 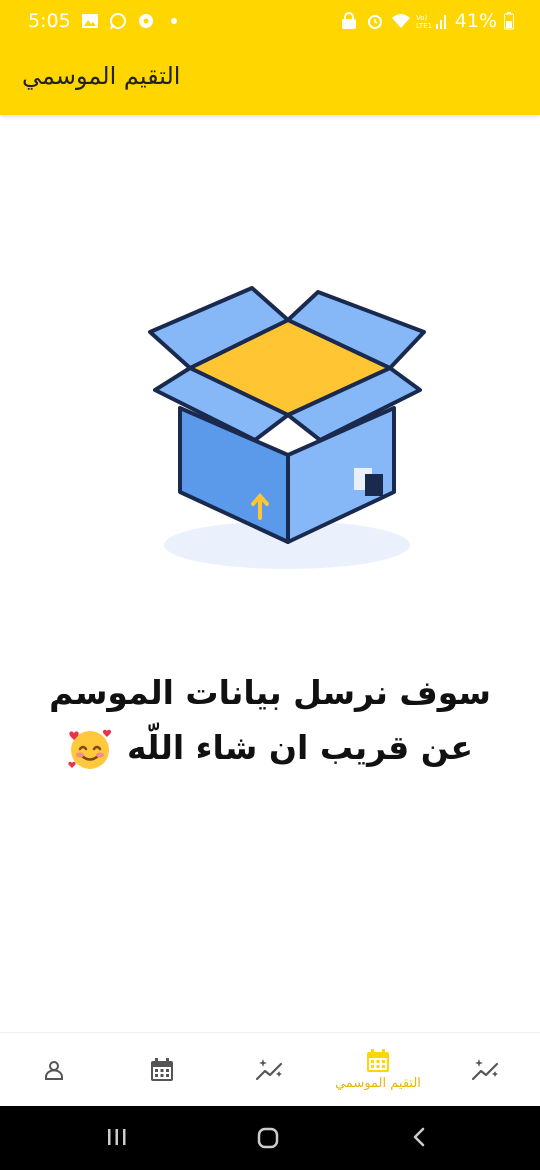 What do you see at coordinates (378, 1083) in the screenshot?
I see `nav-label-seasonal-rating: التقيم الموسمي` at bounding box center [378, 1083].